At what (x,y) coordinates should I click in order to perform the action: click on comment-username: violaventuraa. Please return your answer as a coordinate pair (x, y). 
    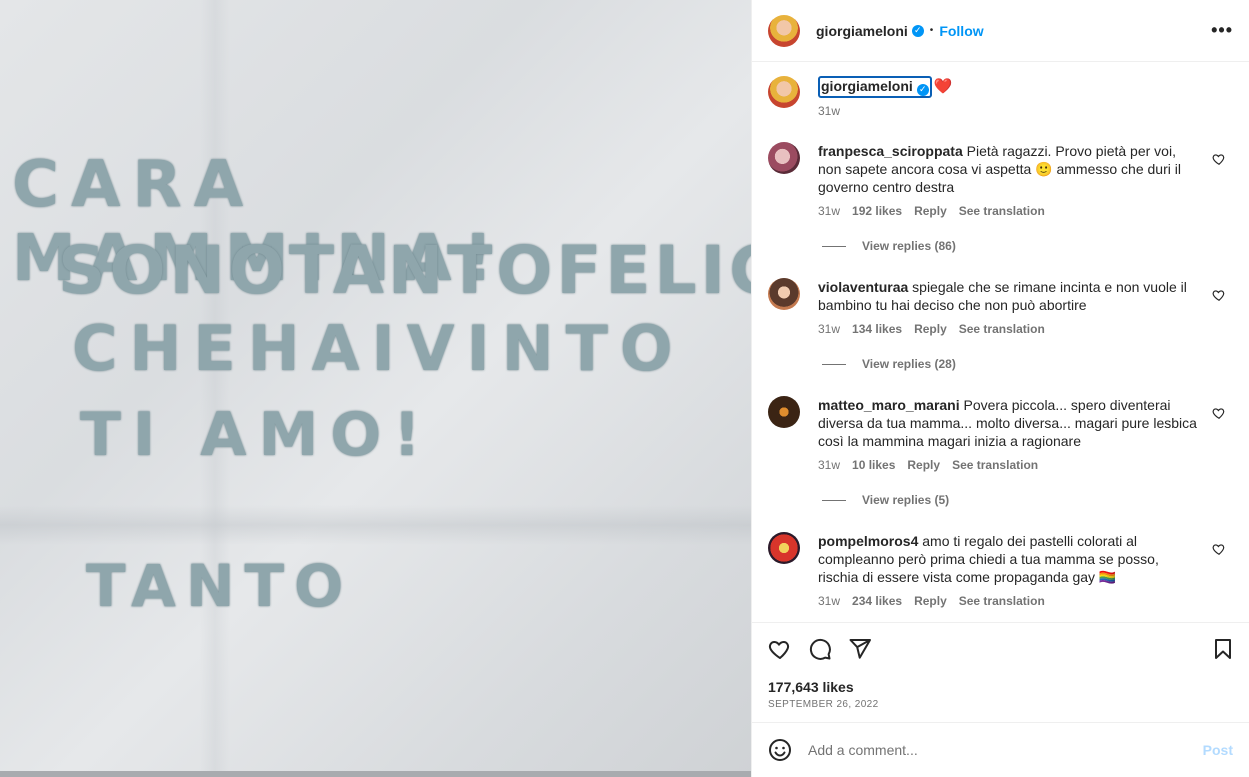
    Looking at the image, I should click on (863, 287).